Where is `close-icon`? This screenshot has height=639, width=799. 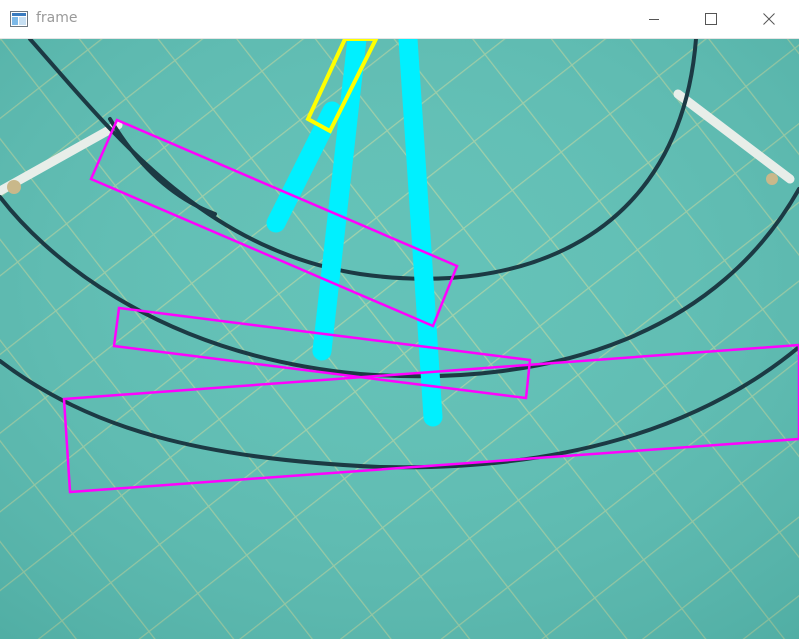
close-icon is located at coordinates (769, 19).